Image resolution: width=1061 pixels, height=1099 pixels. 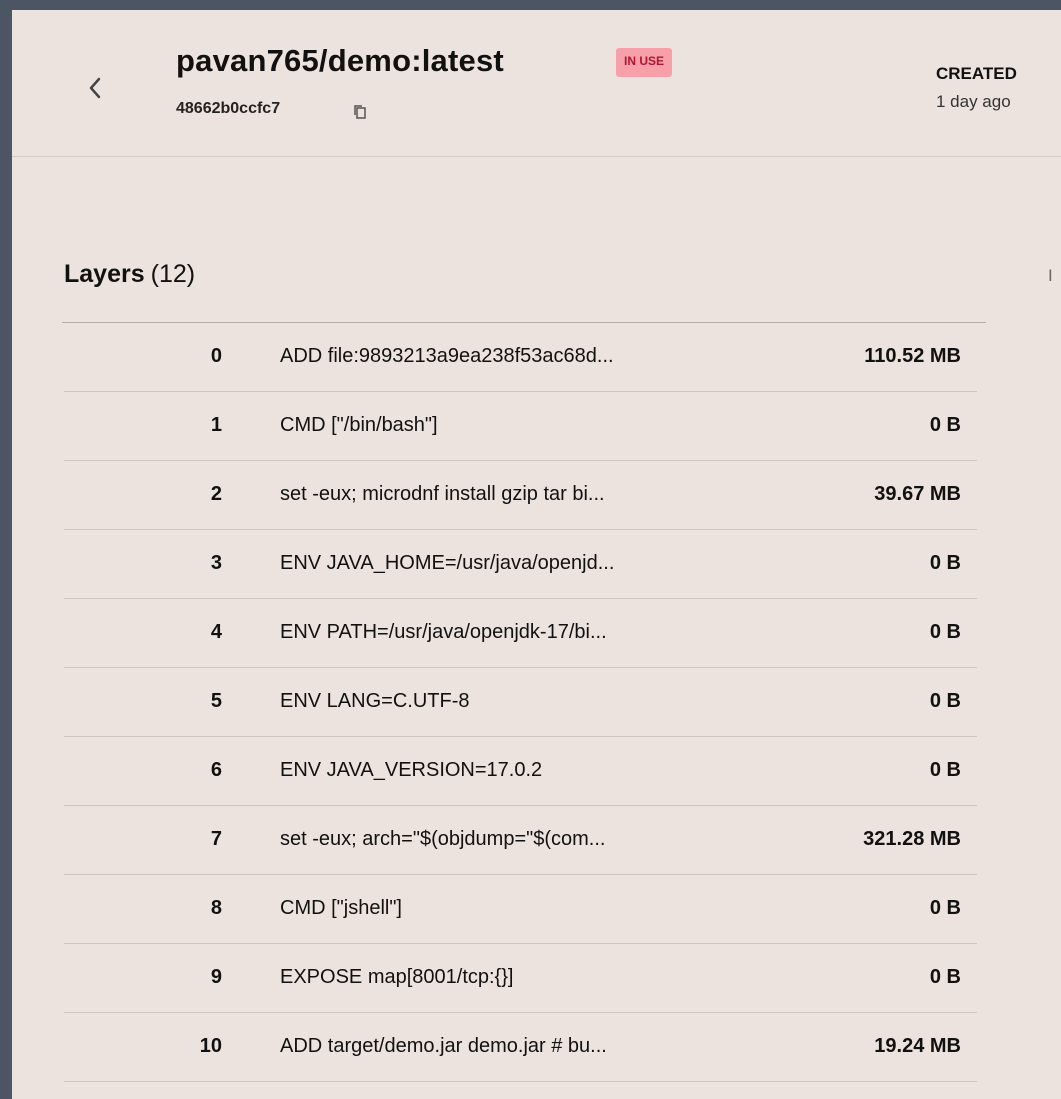 I want to click on layer-command: ENV JAVA_VERSION=17.0.2, so click(x=411, y=770).